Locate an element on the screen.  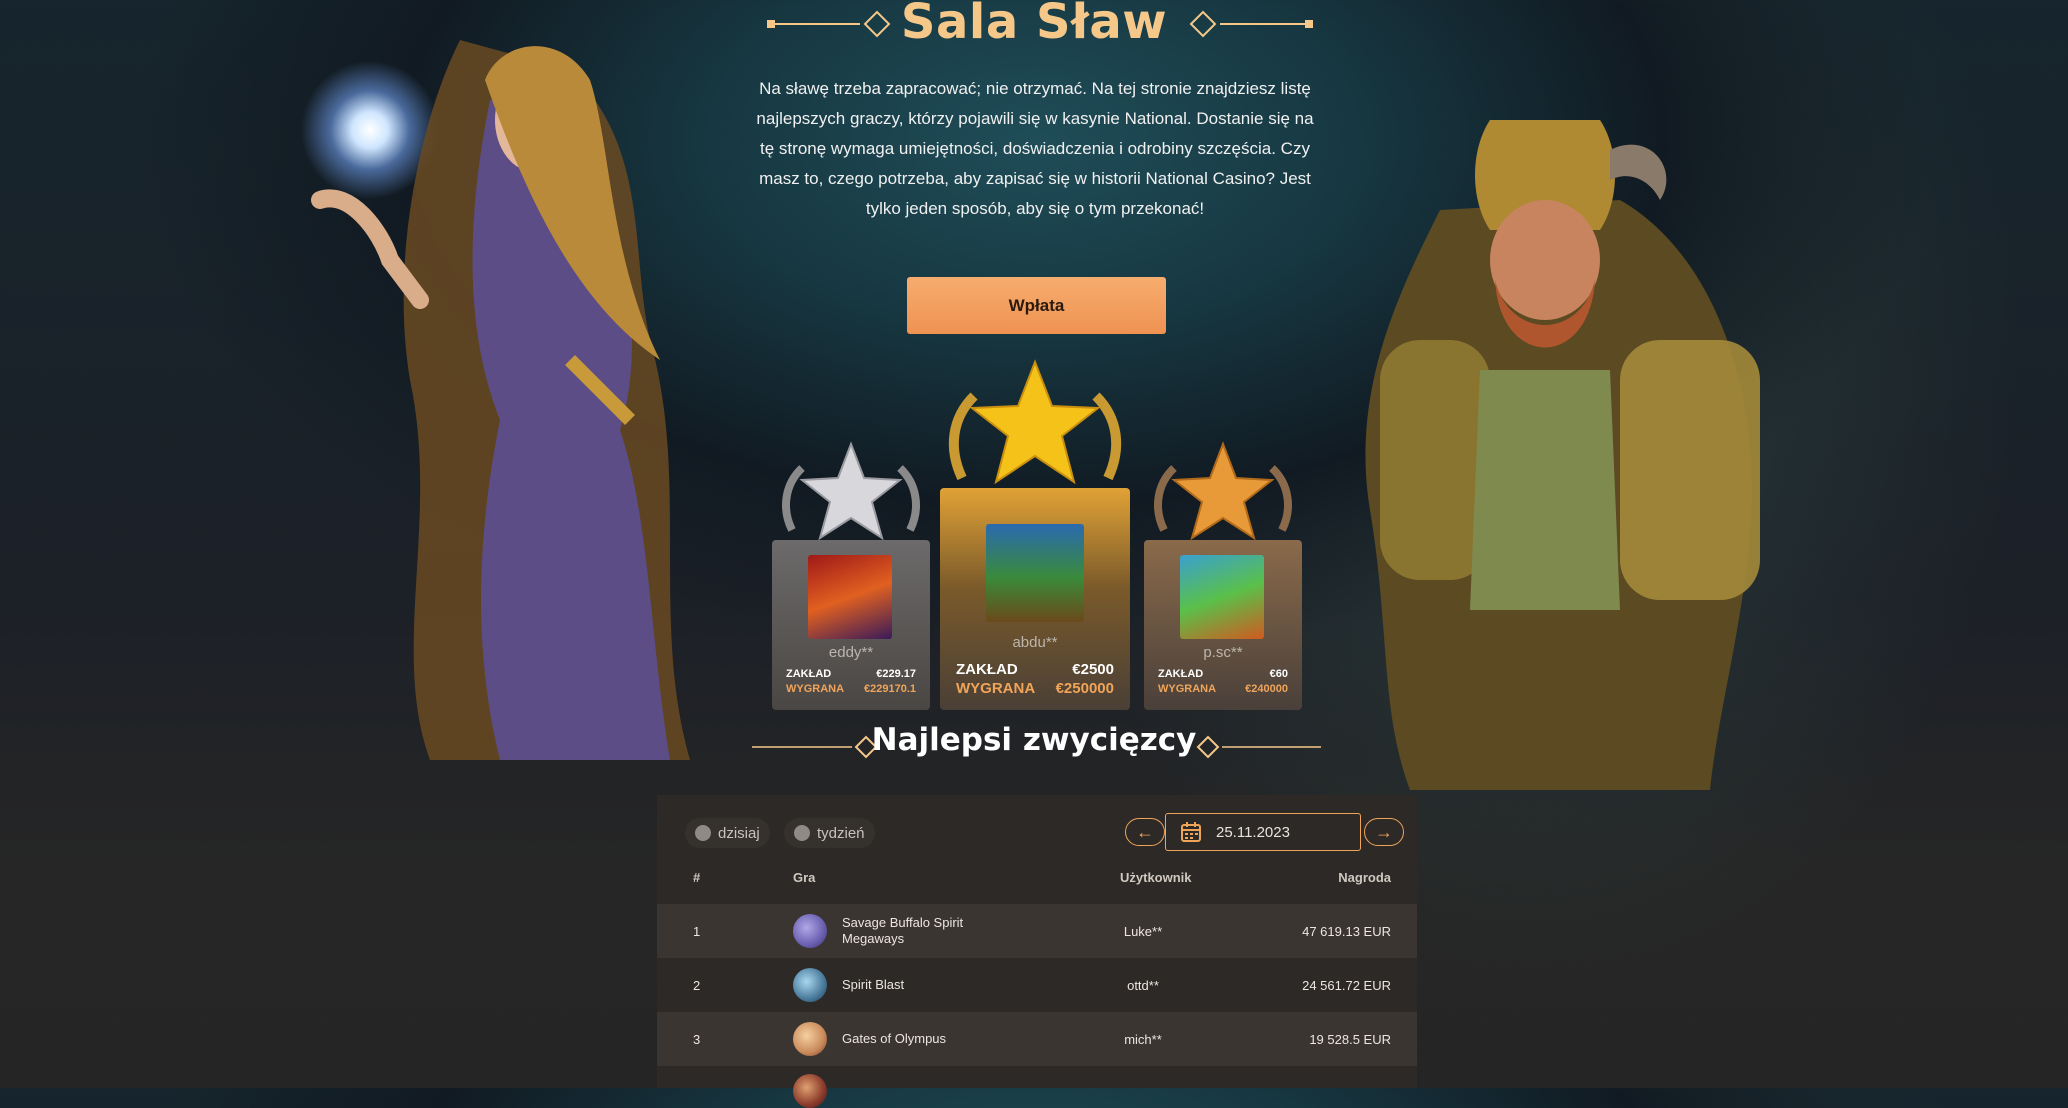
third-place-win-row: WYGRANA €240000 is located at coordinates (1223, 689).